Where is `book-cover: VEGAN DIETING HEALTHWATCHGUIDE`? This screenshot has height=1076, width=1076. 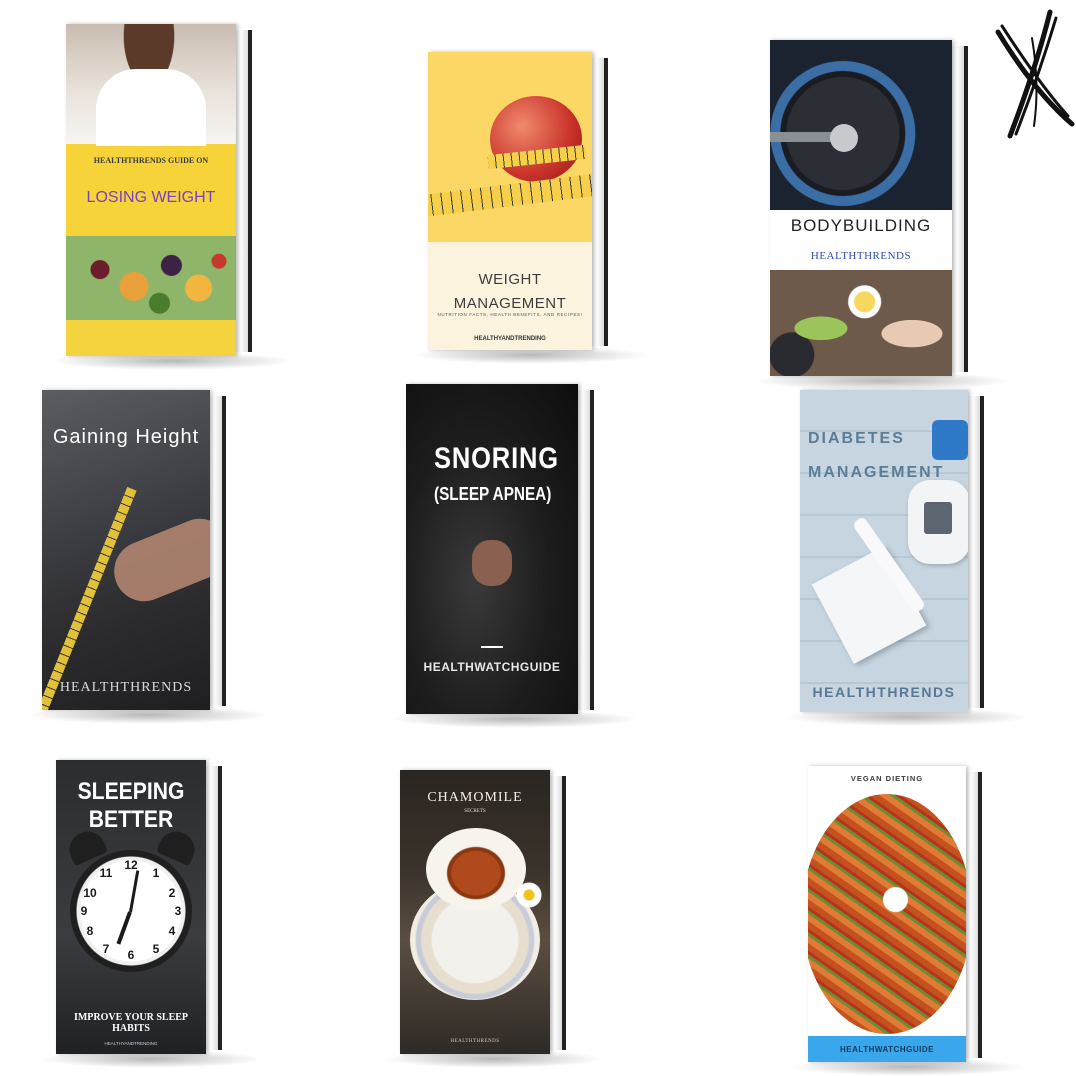 book-cover: VEGAN DIETING HEALTHWATCHGUIDE is located at coordinates (887, 914).